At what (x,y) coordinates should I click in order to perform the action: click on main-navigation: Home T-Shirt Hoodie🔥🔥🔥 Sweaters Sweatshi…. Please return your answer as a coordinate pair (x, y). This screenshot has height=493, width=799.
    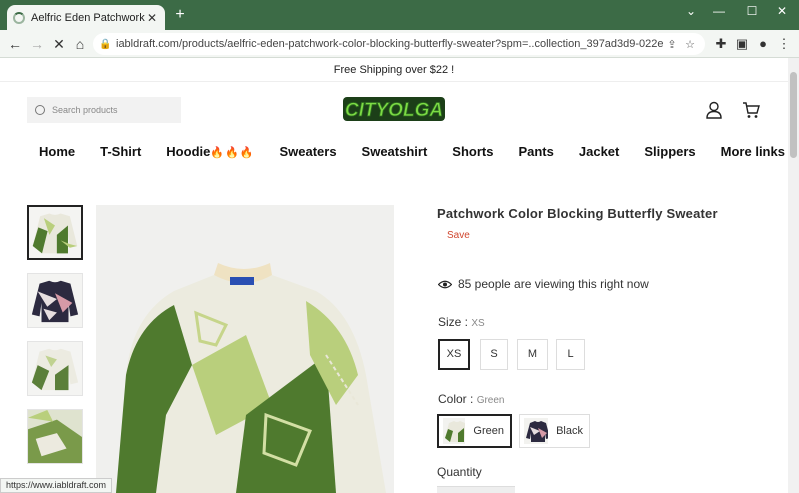
    Looking at the image, I should click on (412, 151).